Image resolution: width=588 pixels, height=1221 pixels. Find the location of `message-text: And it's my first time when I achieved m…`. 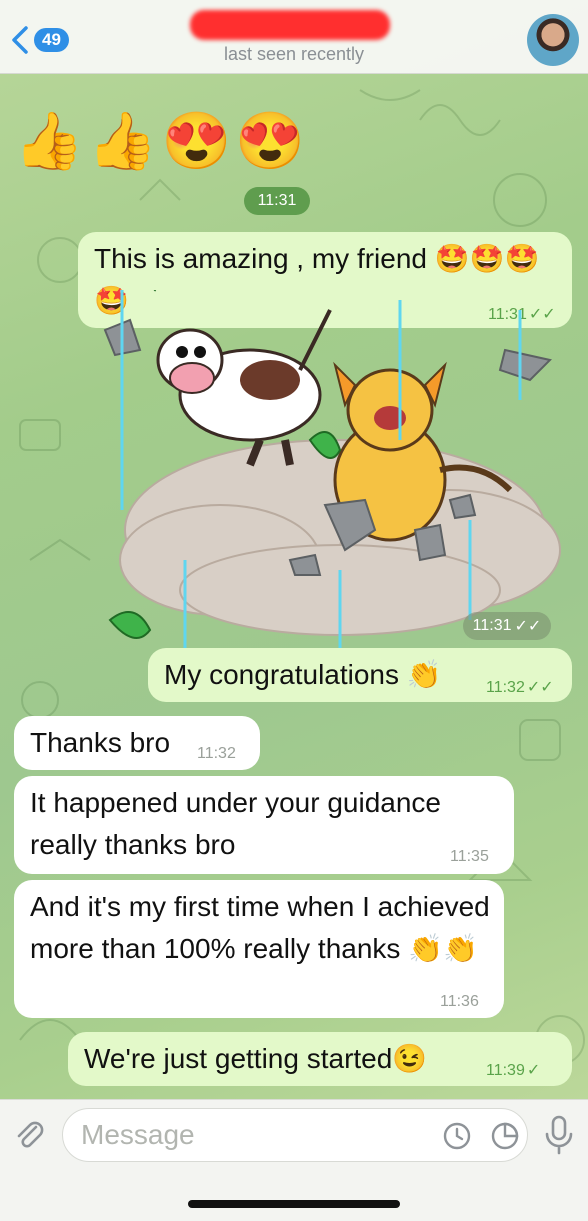

message-text: And it's my first time when I achieved m… is located at coordinates (260, 927).